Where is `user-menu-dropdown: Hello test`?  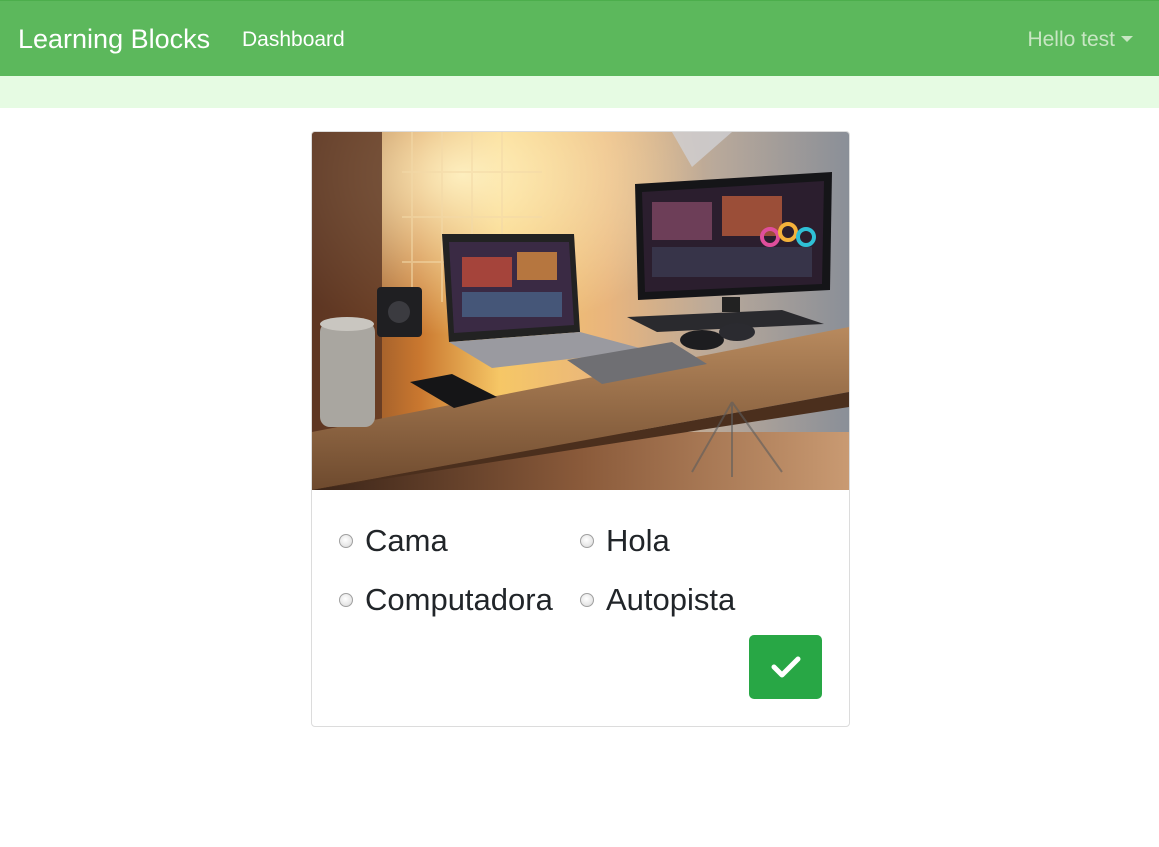 user-menu-dropdown: Hello test is located at coordinates (1080, 40).